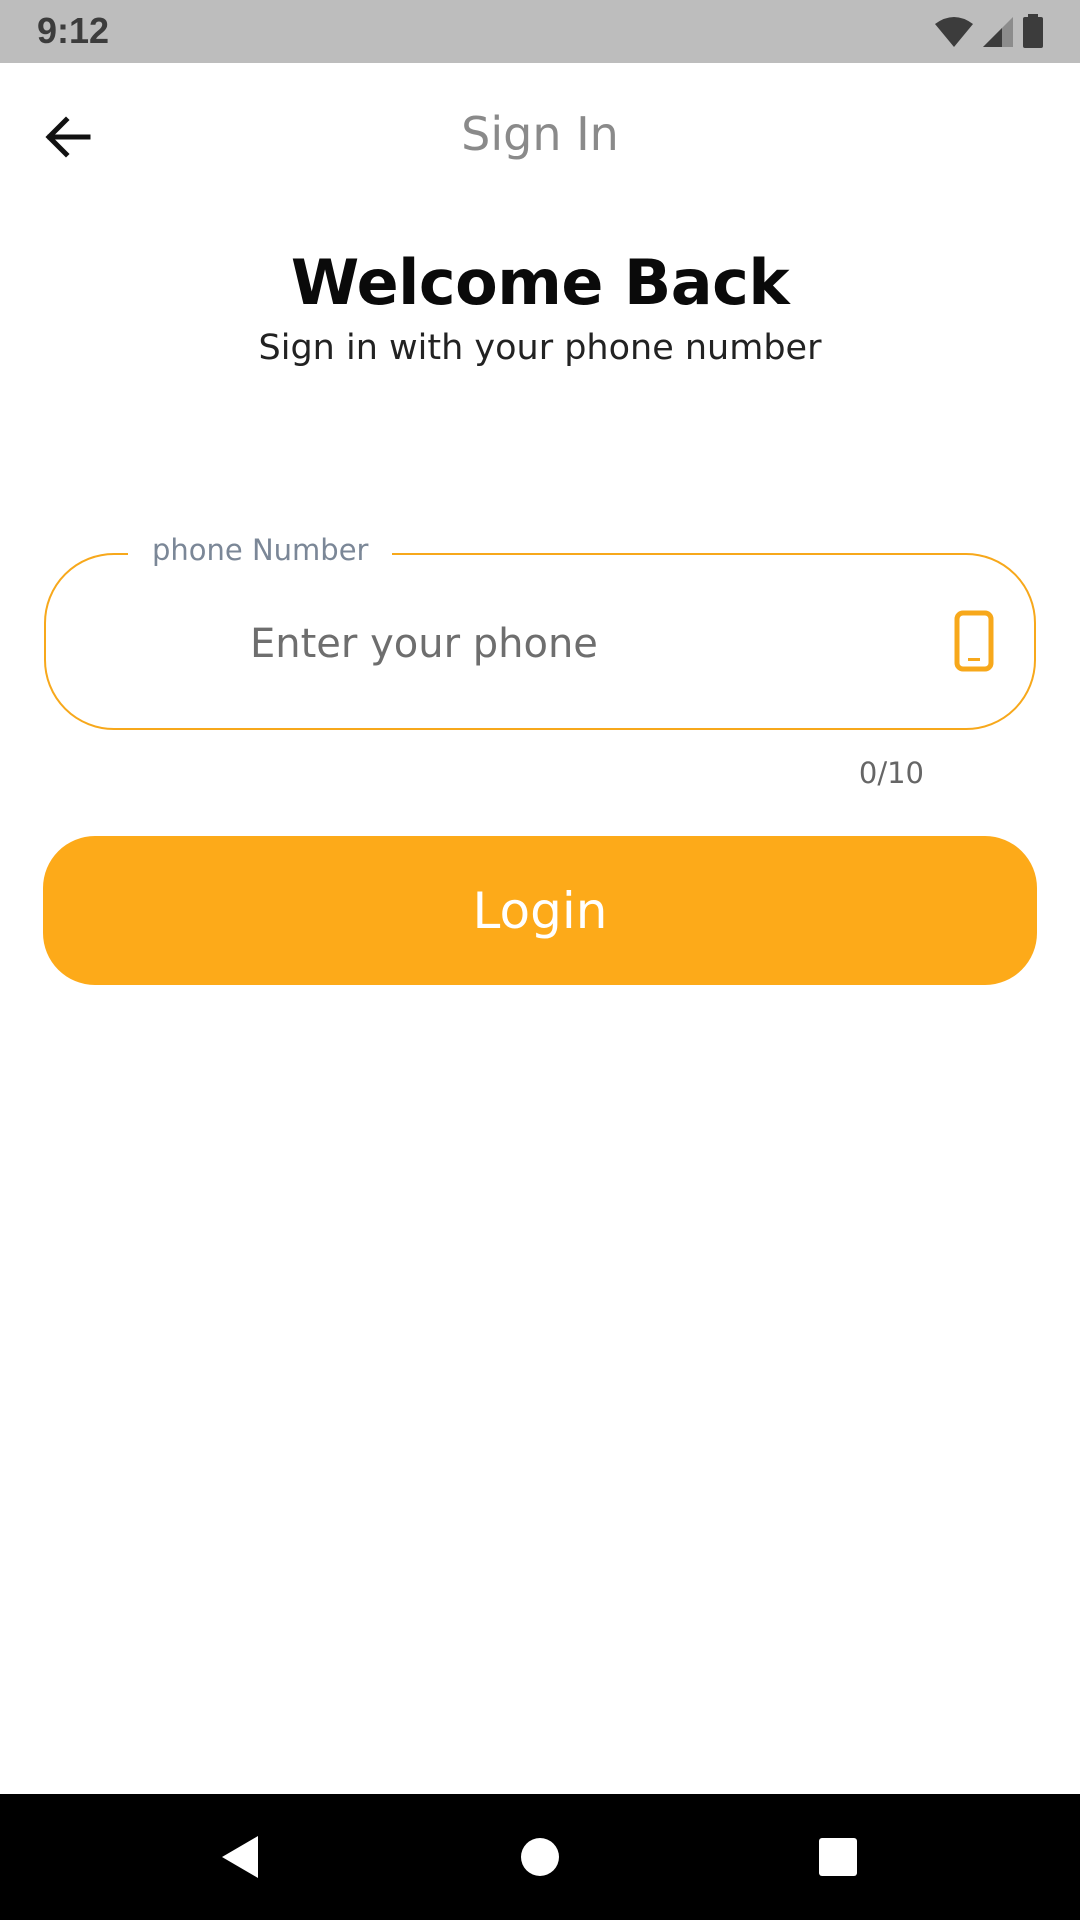 The width and height of the screenshot is (1080, 1920). I want to click on login-button: Login, so click(540, 910).